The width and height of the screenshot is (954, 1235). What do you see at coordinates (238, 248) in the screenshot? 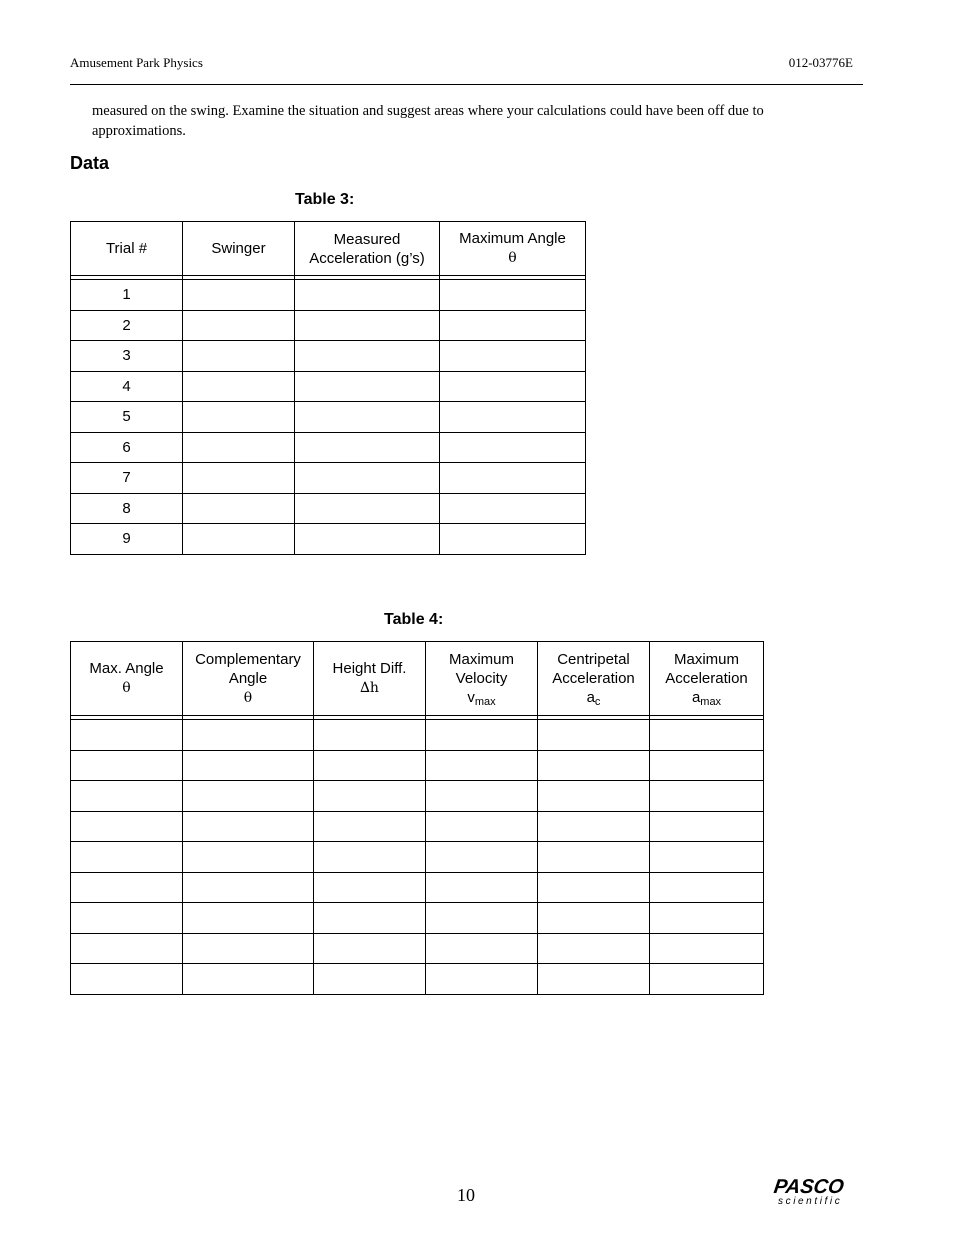
I see `table3-header-swinger: Swinger` at bounding box center [238, 248].